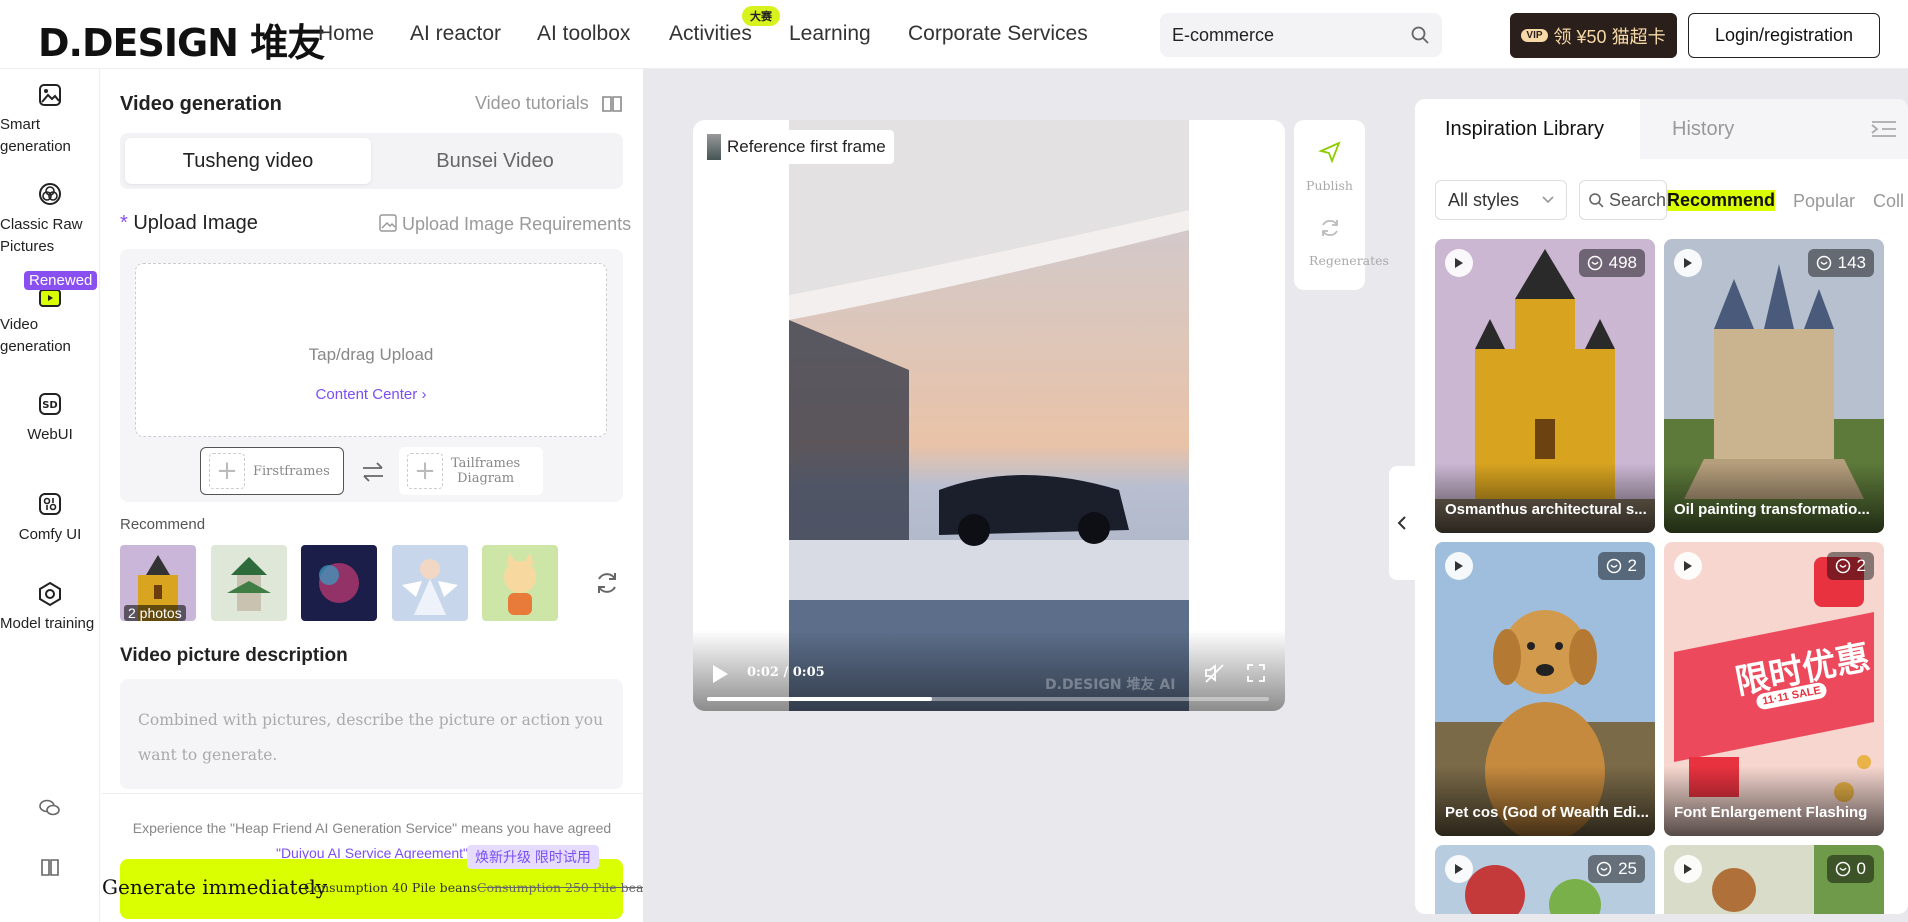 Image resolution: width=1908 pixels, height=922 pixels. Describe the element at coordinates (607, 583) in the screenshot. I see `refresh-icon` at that location.